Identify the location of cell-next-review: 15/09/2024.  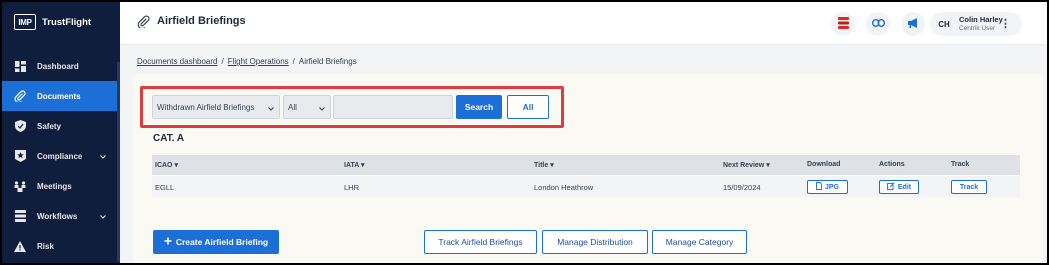
(742, 187).